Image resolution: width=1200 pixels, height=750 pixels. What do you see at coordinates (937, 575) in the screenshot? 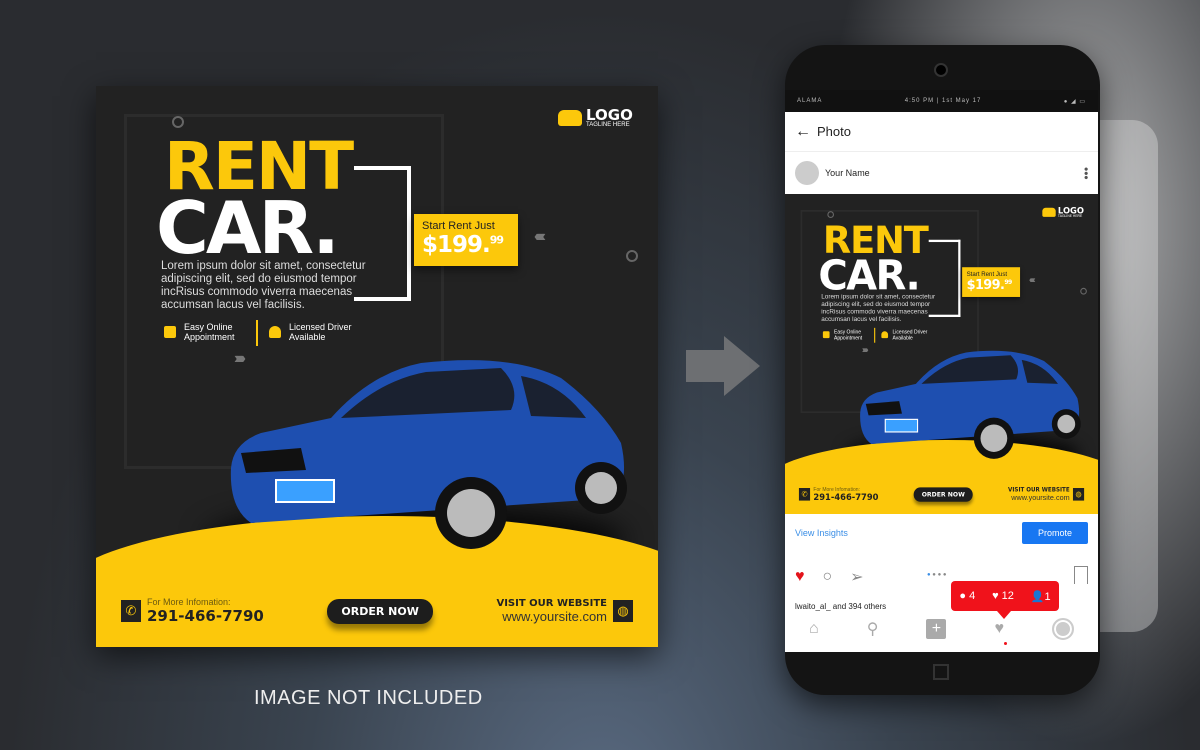
I see `carousel-dots: ● ● ● ●` at bounding box center [937, 575].